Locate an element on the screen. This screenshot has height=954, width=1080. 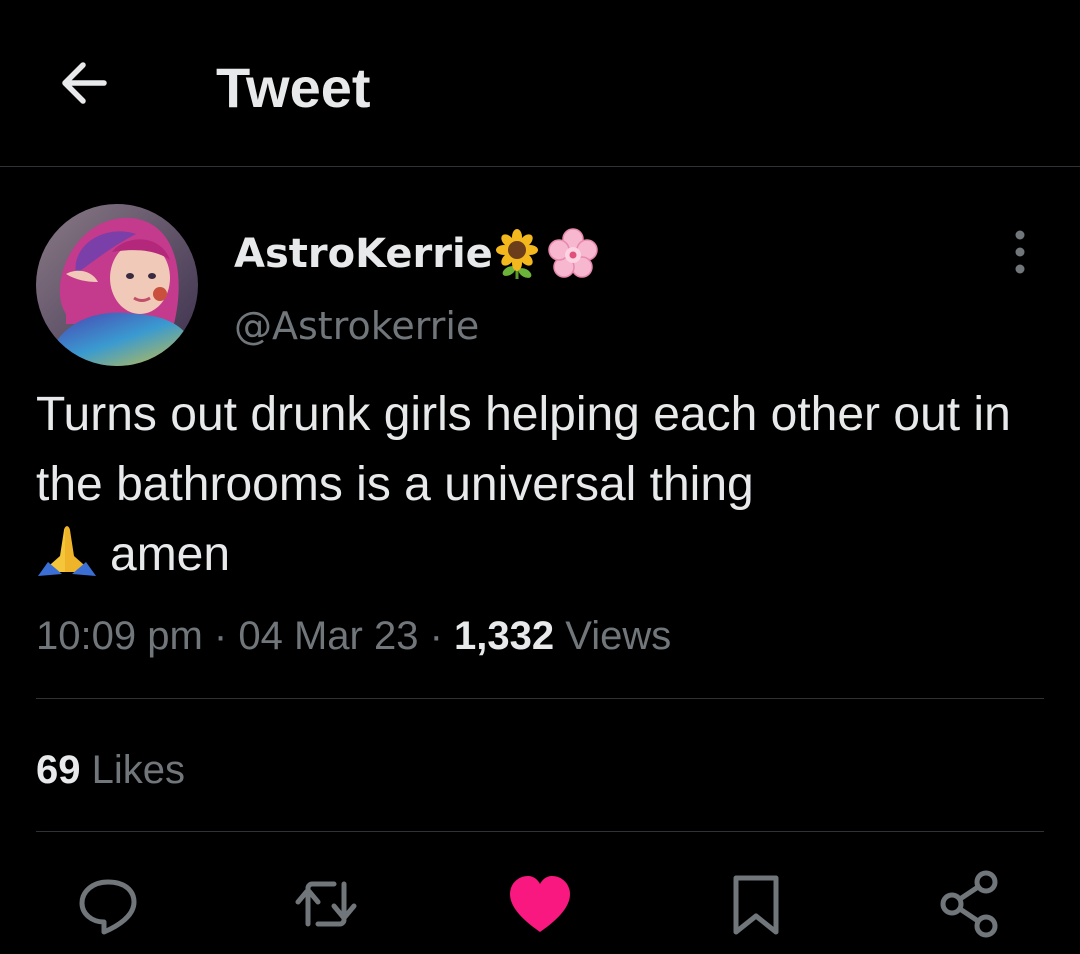
header-divider is located at coordinates (540, 166).